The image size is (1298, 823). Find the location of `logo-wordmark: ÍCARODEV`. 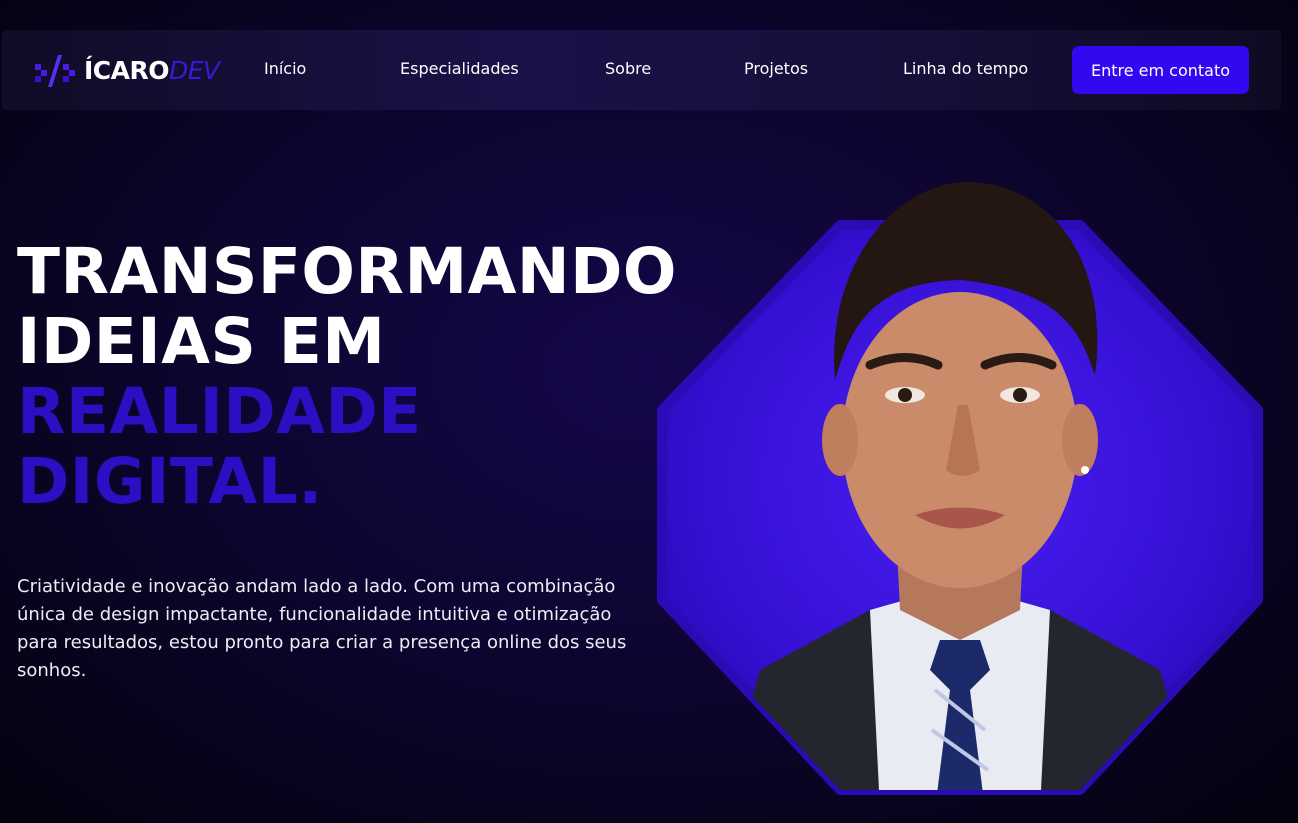

logo-wordmark: ÍCARODEV is located at coordinates (152, 70).